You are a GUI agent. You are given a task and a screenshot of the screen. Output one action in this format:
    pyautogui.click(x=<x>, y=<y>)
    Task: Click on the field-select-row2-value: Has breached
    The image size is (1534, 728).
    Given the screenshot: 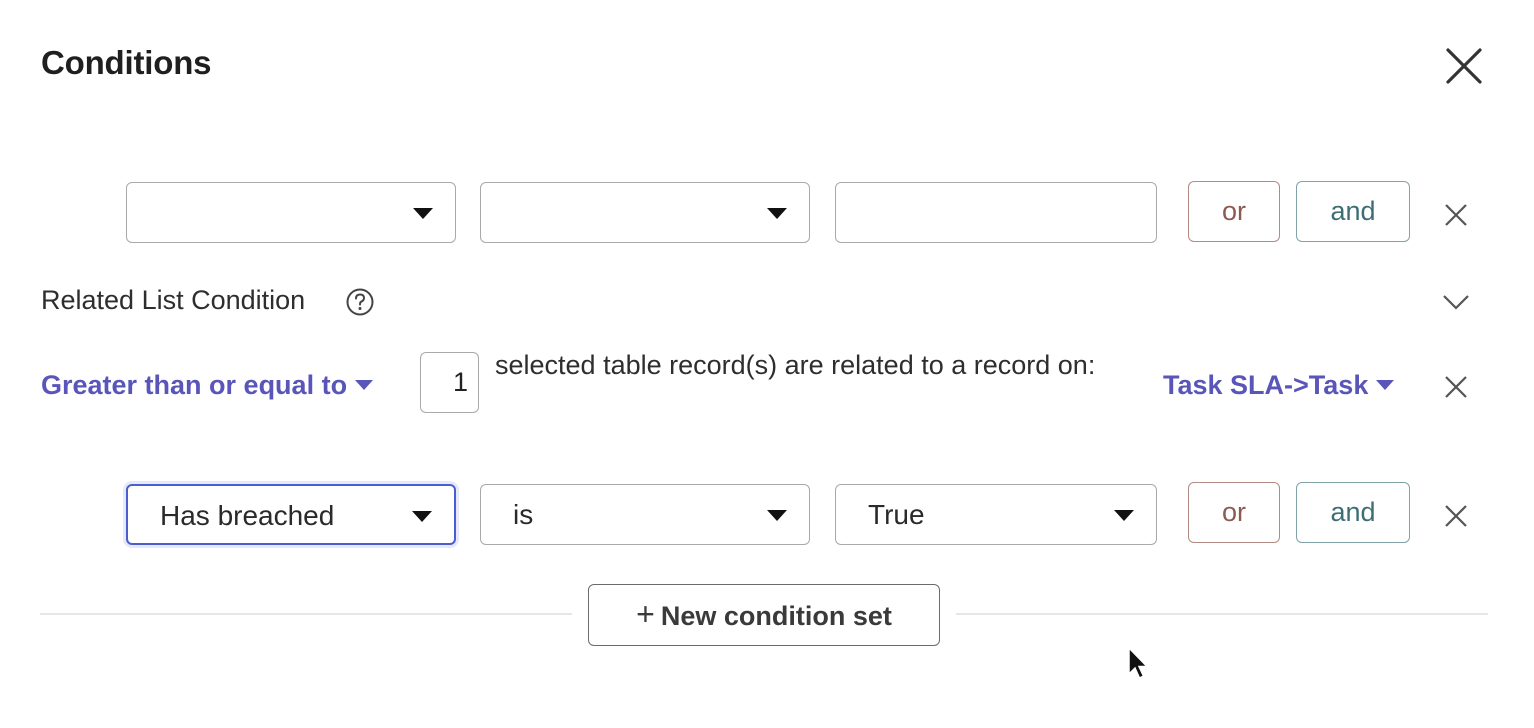 What is the action you would take?
    pyautogui.click(x=247, y=515)
    